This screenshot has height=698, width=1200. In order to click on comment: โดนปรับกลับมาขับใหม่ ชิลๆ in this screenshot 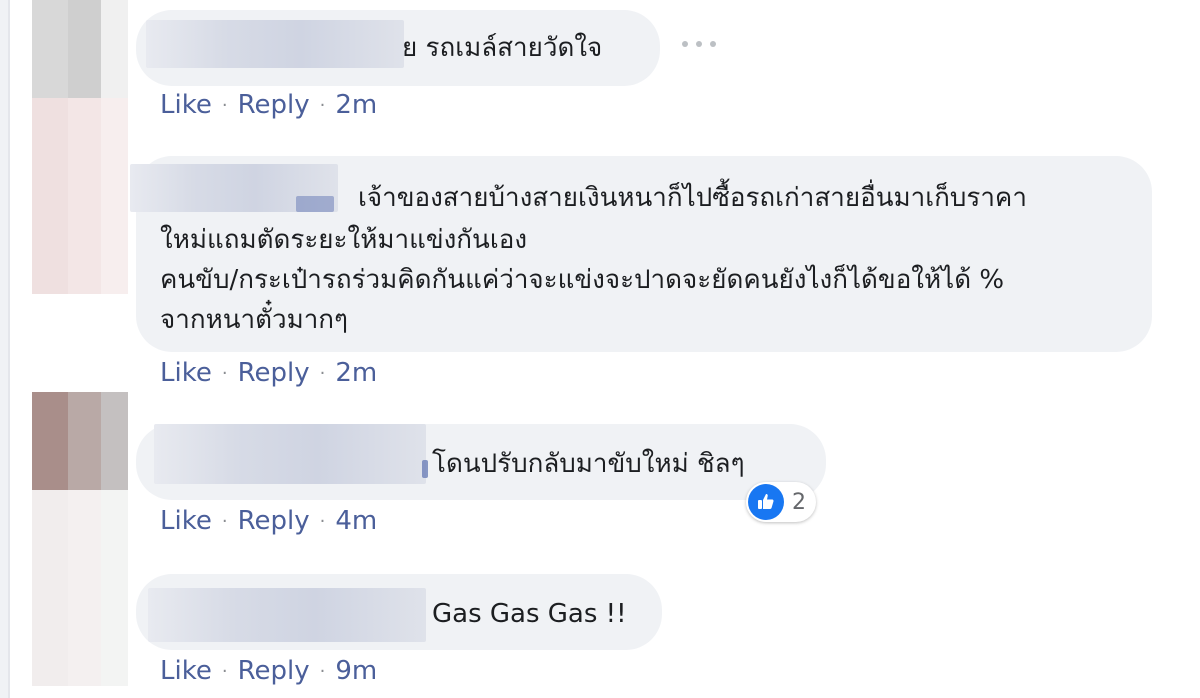, I will do `click(481, 462)`.